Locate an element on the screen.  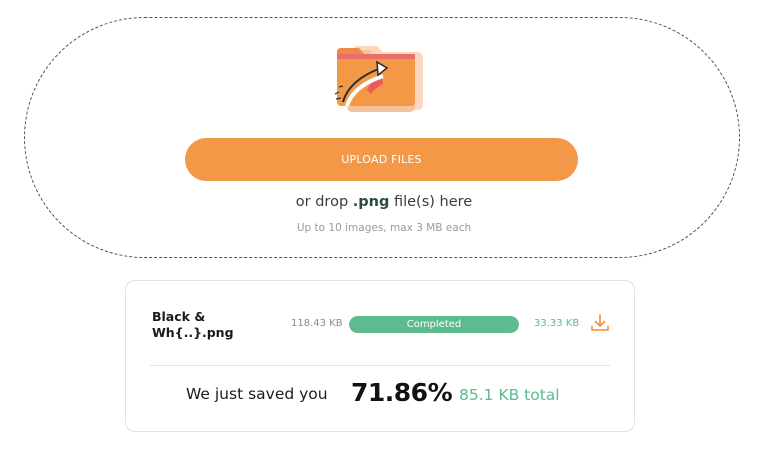
result-divider is located at coordinates (380, 365).